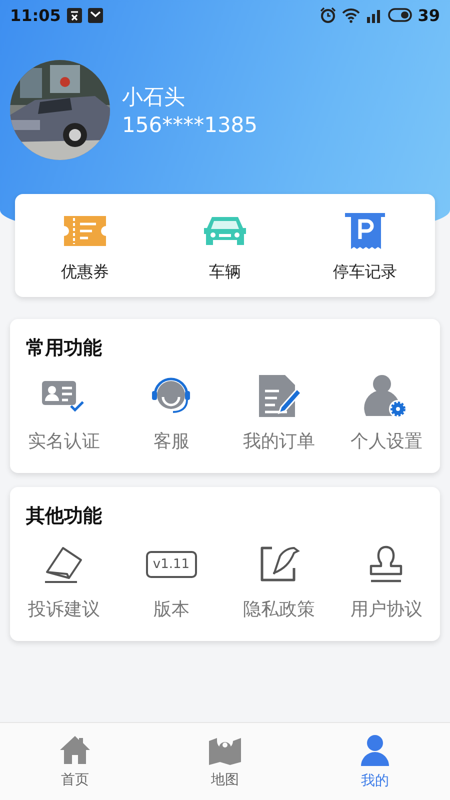 The height and width of the screenshot is (800, 450). Describe the element at coordinates (374, 15) in the screenshot. I see `signal-icon` at that location.